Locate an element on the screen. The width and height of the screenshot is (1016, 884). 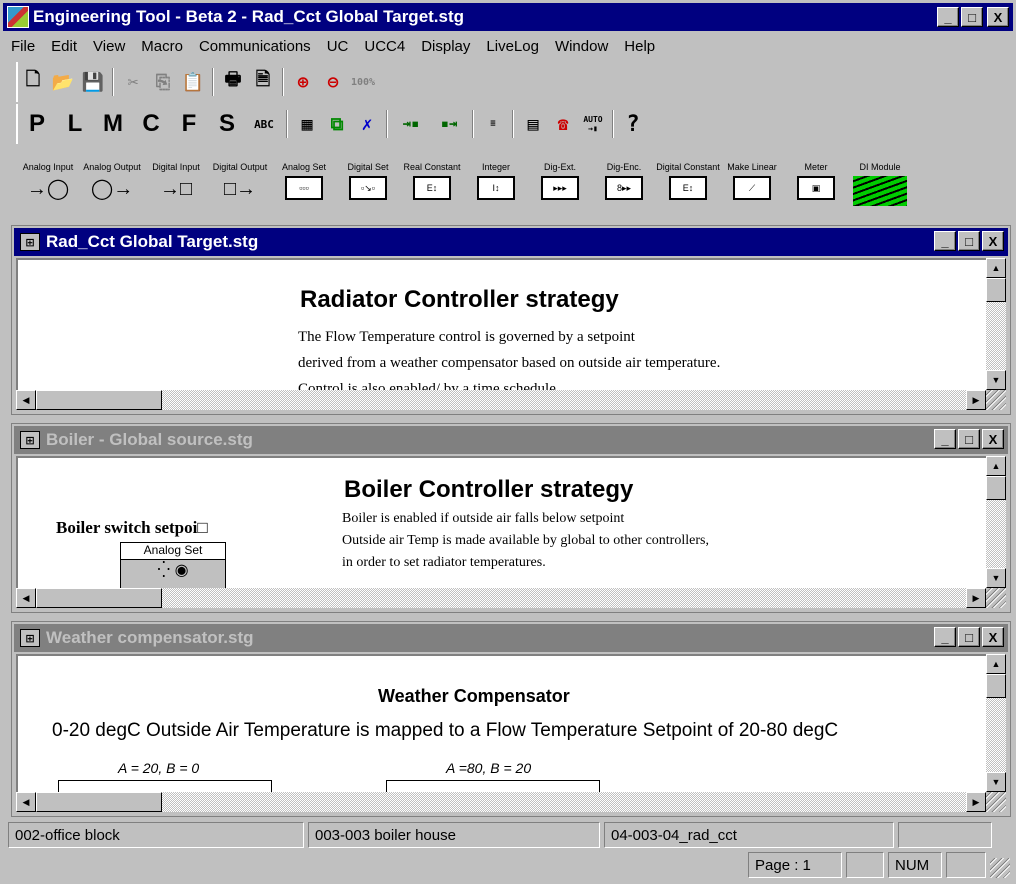
values-icon: ≡ is located at coordinates (493, 124).